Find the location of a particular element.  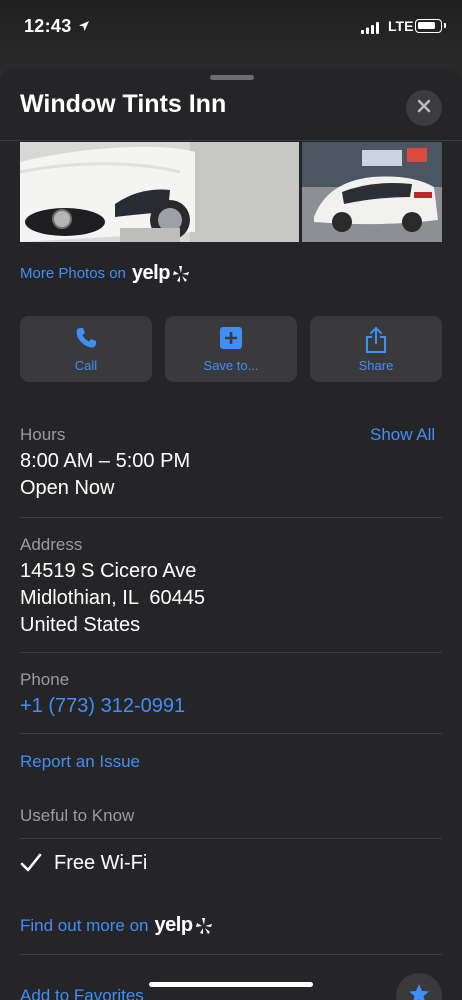

favorite-button is located at coordinates (419, 986).